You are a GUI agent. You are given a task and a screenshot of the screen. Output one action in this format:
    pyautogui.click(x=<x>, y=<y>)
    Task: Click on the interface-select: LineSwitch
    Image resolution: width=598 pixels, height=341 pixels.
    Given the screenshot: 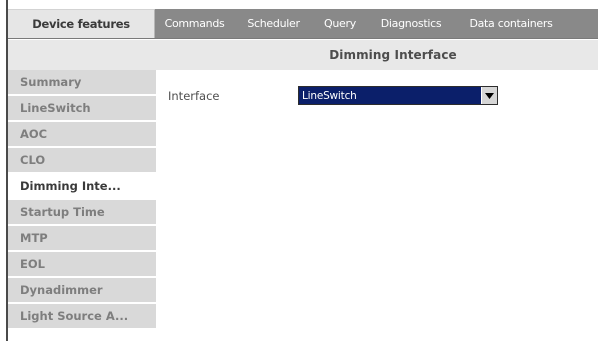 What is the action you would take?
    pyautogui.click(x=398, y=95)
    